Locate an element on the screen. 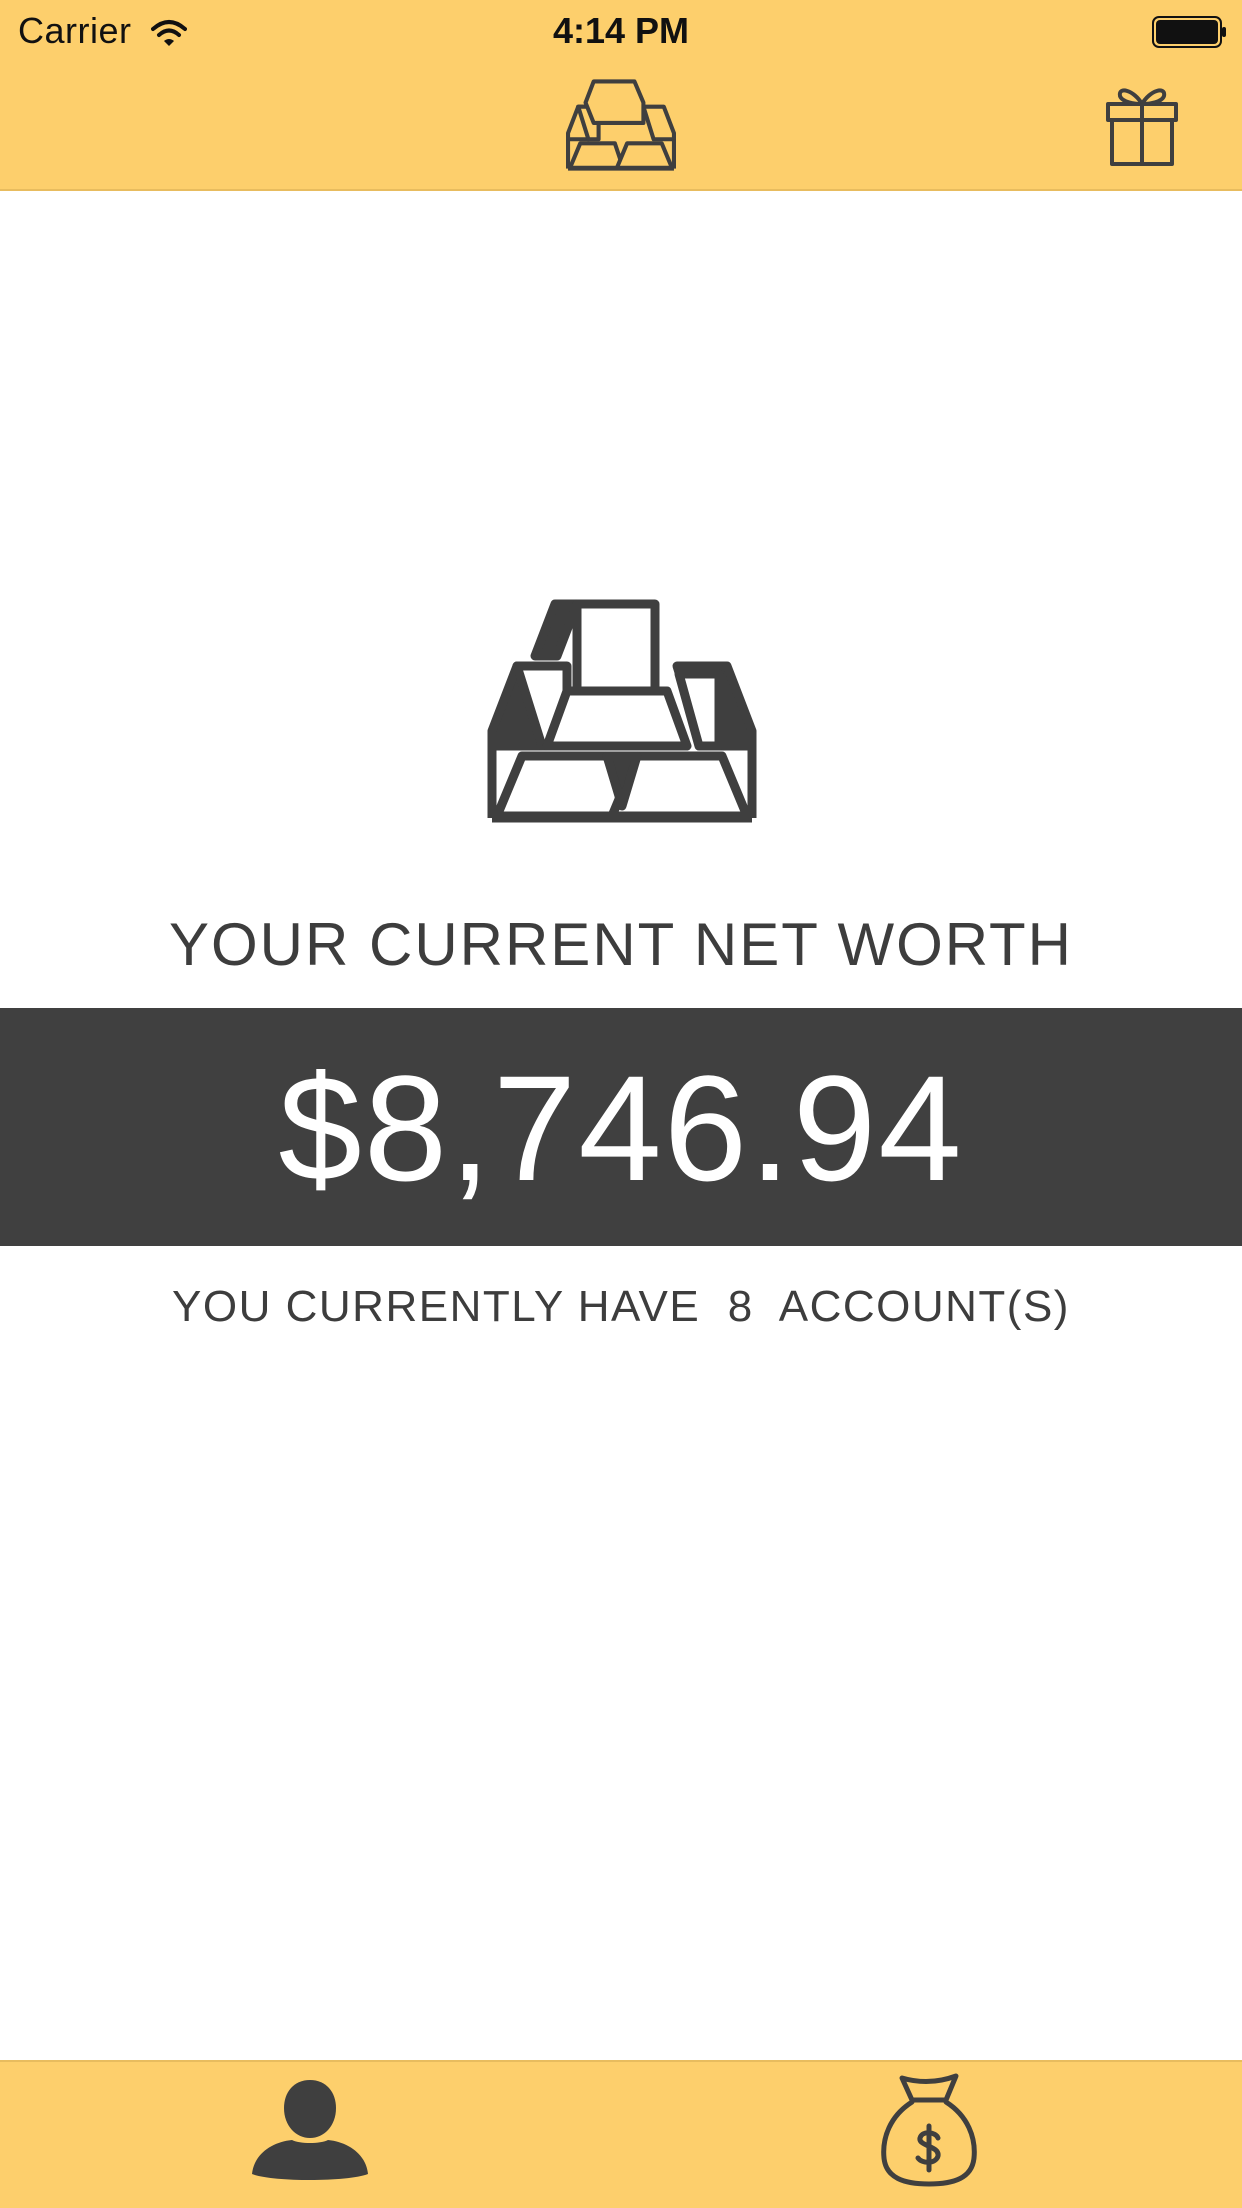 The image size is (1242, 2208). status-time: 4:14 PM is located at coordinates (621, 30).